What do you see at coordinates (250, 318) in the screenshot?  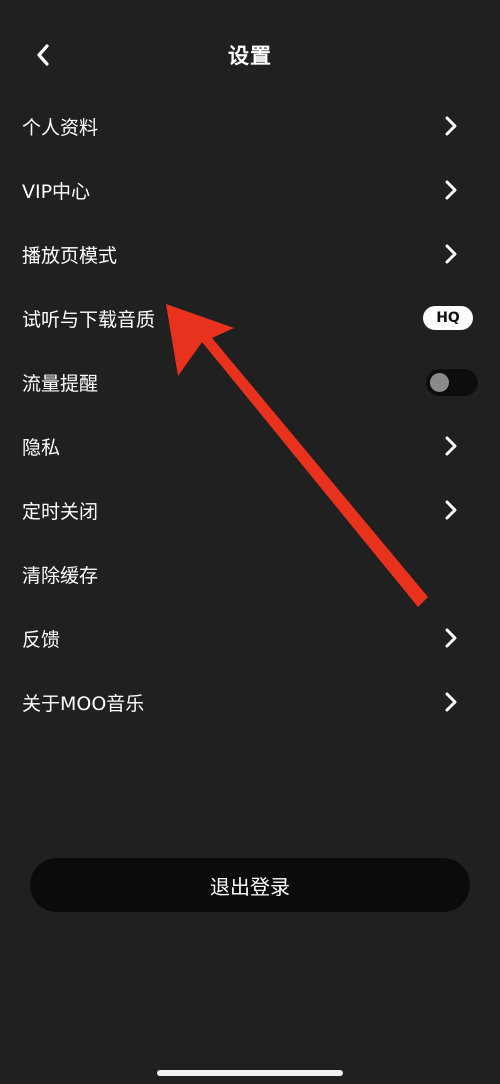 I see `settings-item-audio-quality: 试听与下载音质 HQ` at bounding box center [250, 318].